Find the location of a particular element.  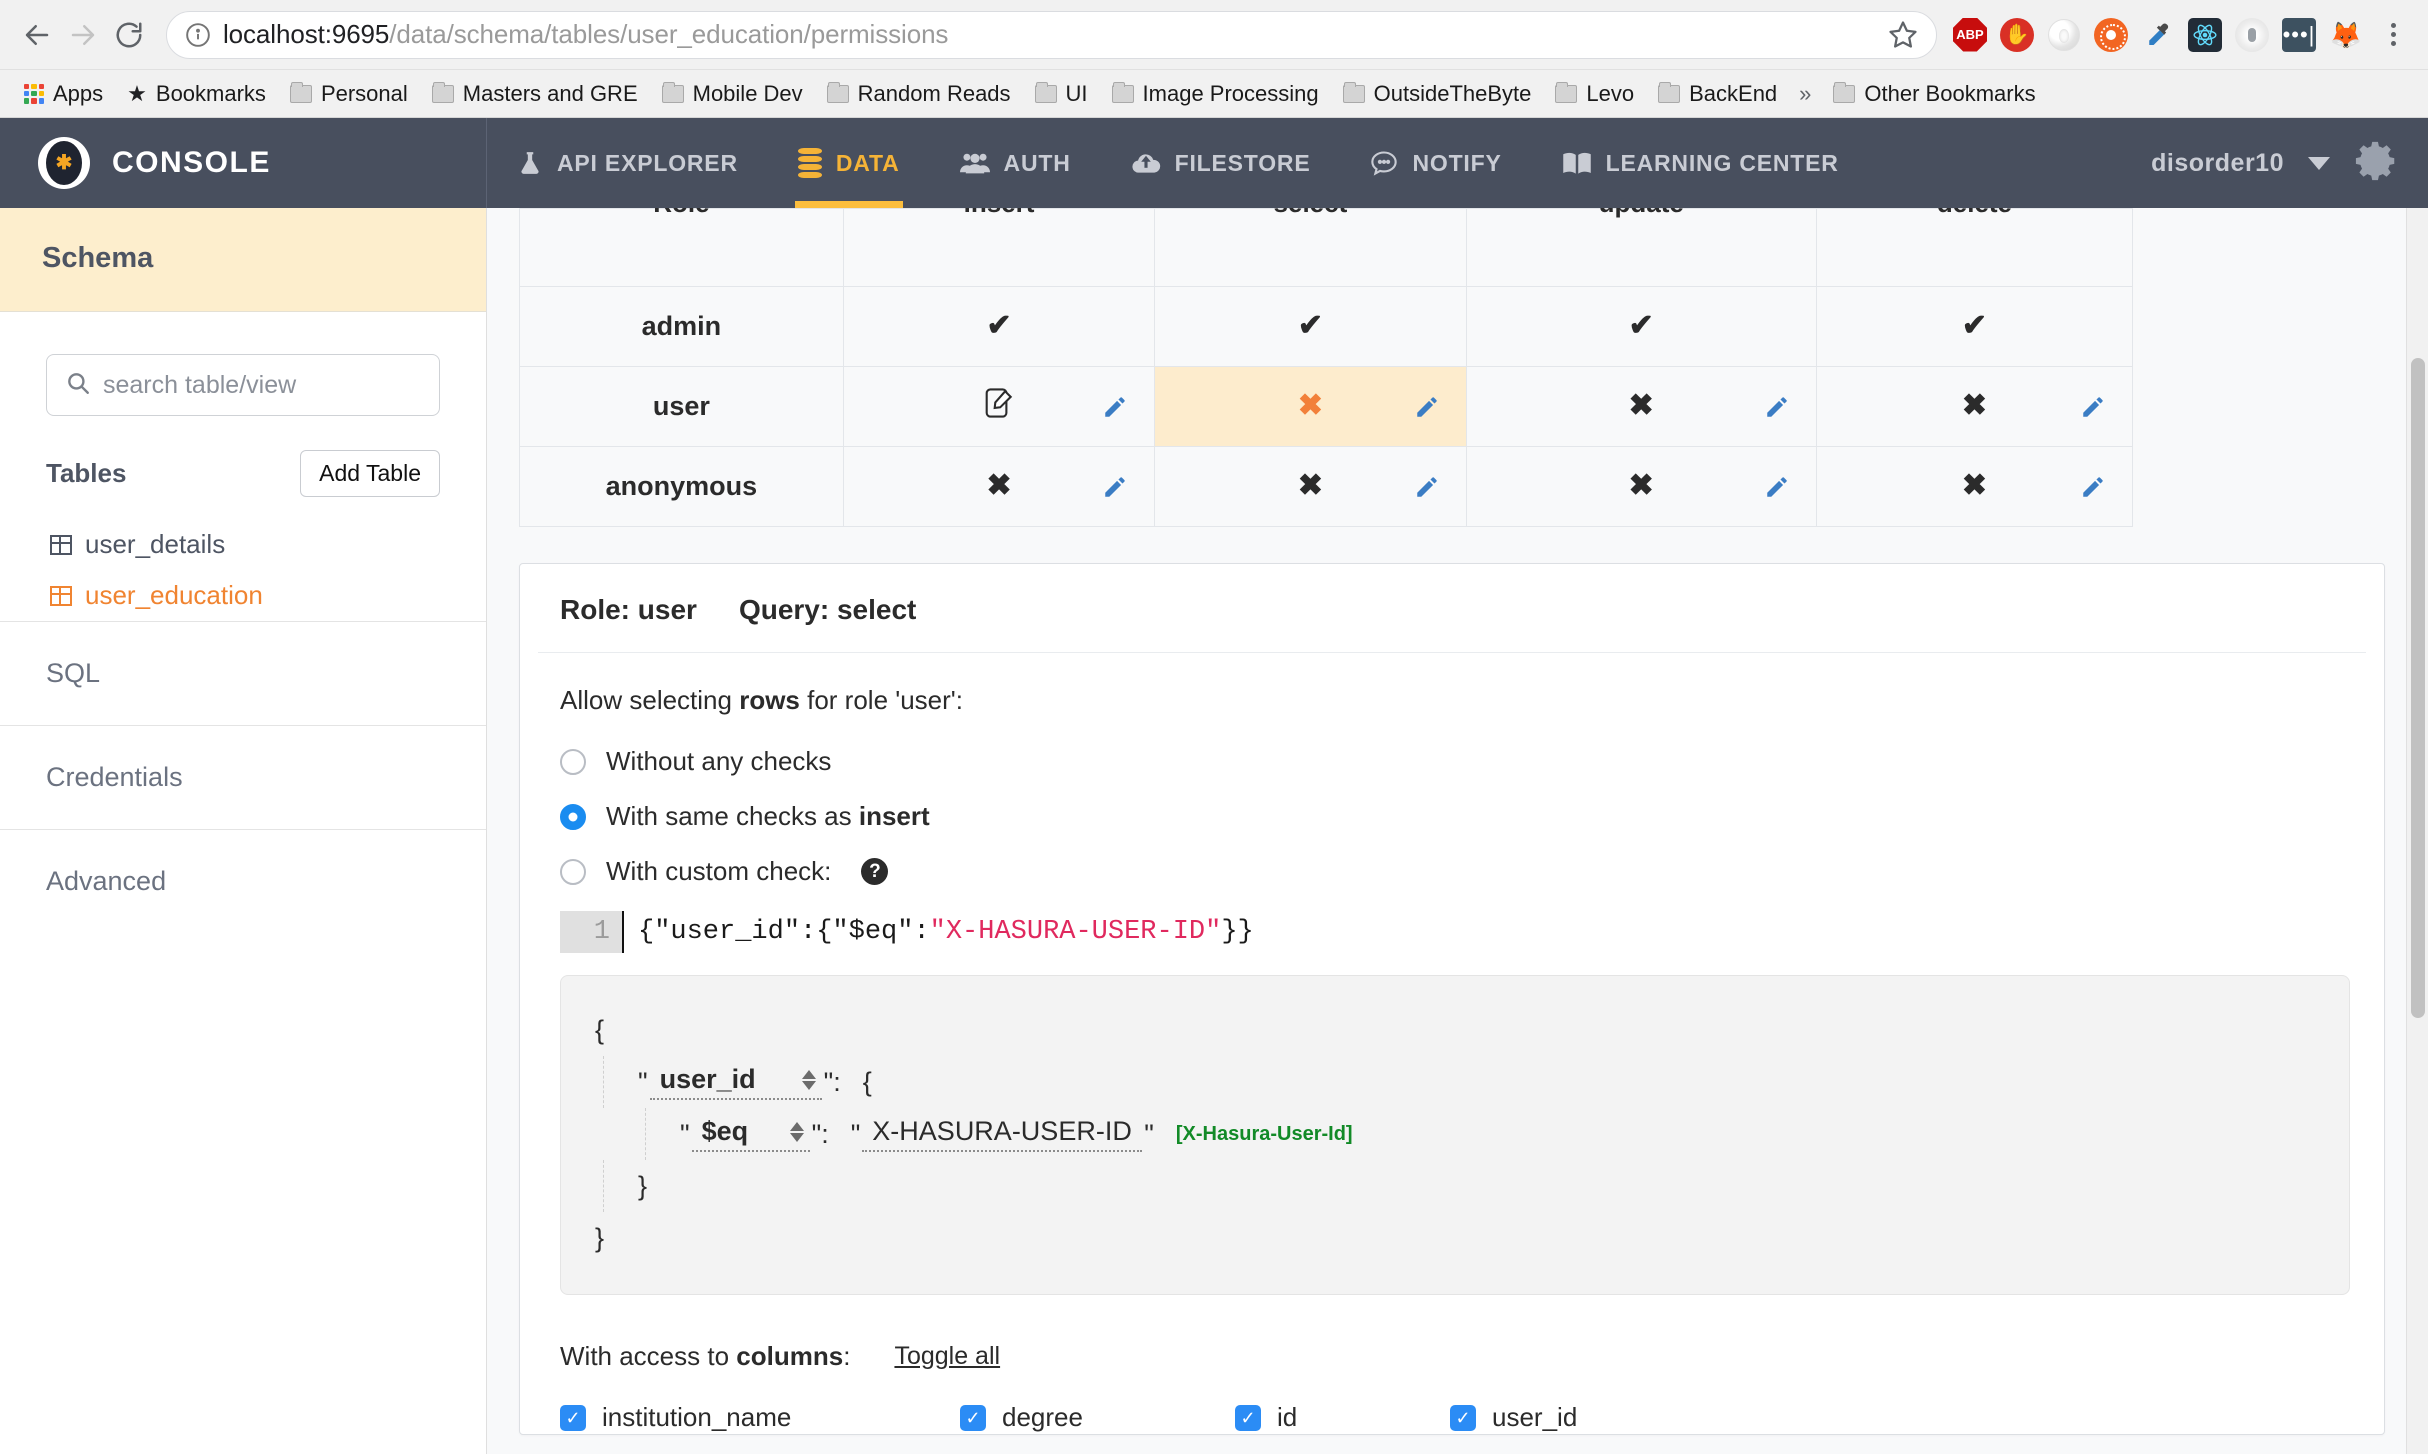

custom-check-code-editor: 1 {"user_id":{"$eq":"X-HASURA-USER-ID"}} is located at coordinates (1452, 932).